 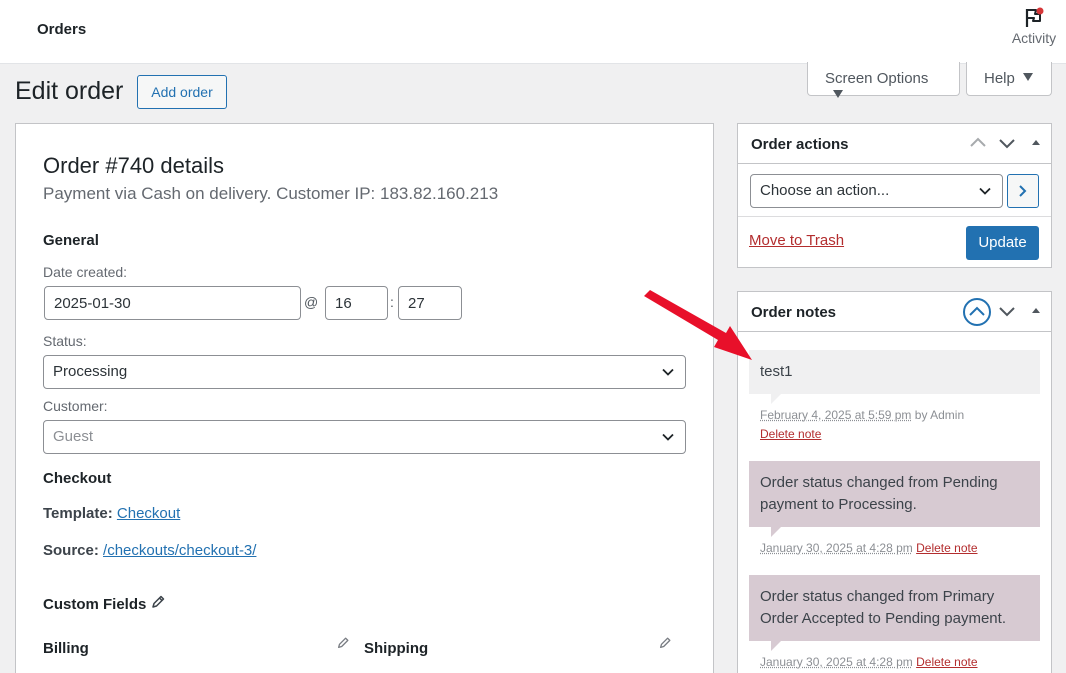 What do you see at coordinates (698, 325) in the screenshot?
I see `annotation-arrow-icon` at bounding box center [698, 325].